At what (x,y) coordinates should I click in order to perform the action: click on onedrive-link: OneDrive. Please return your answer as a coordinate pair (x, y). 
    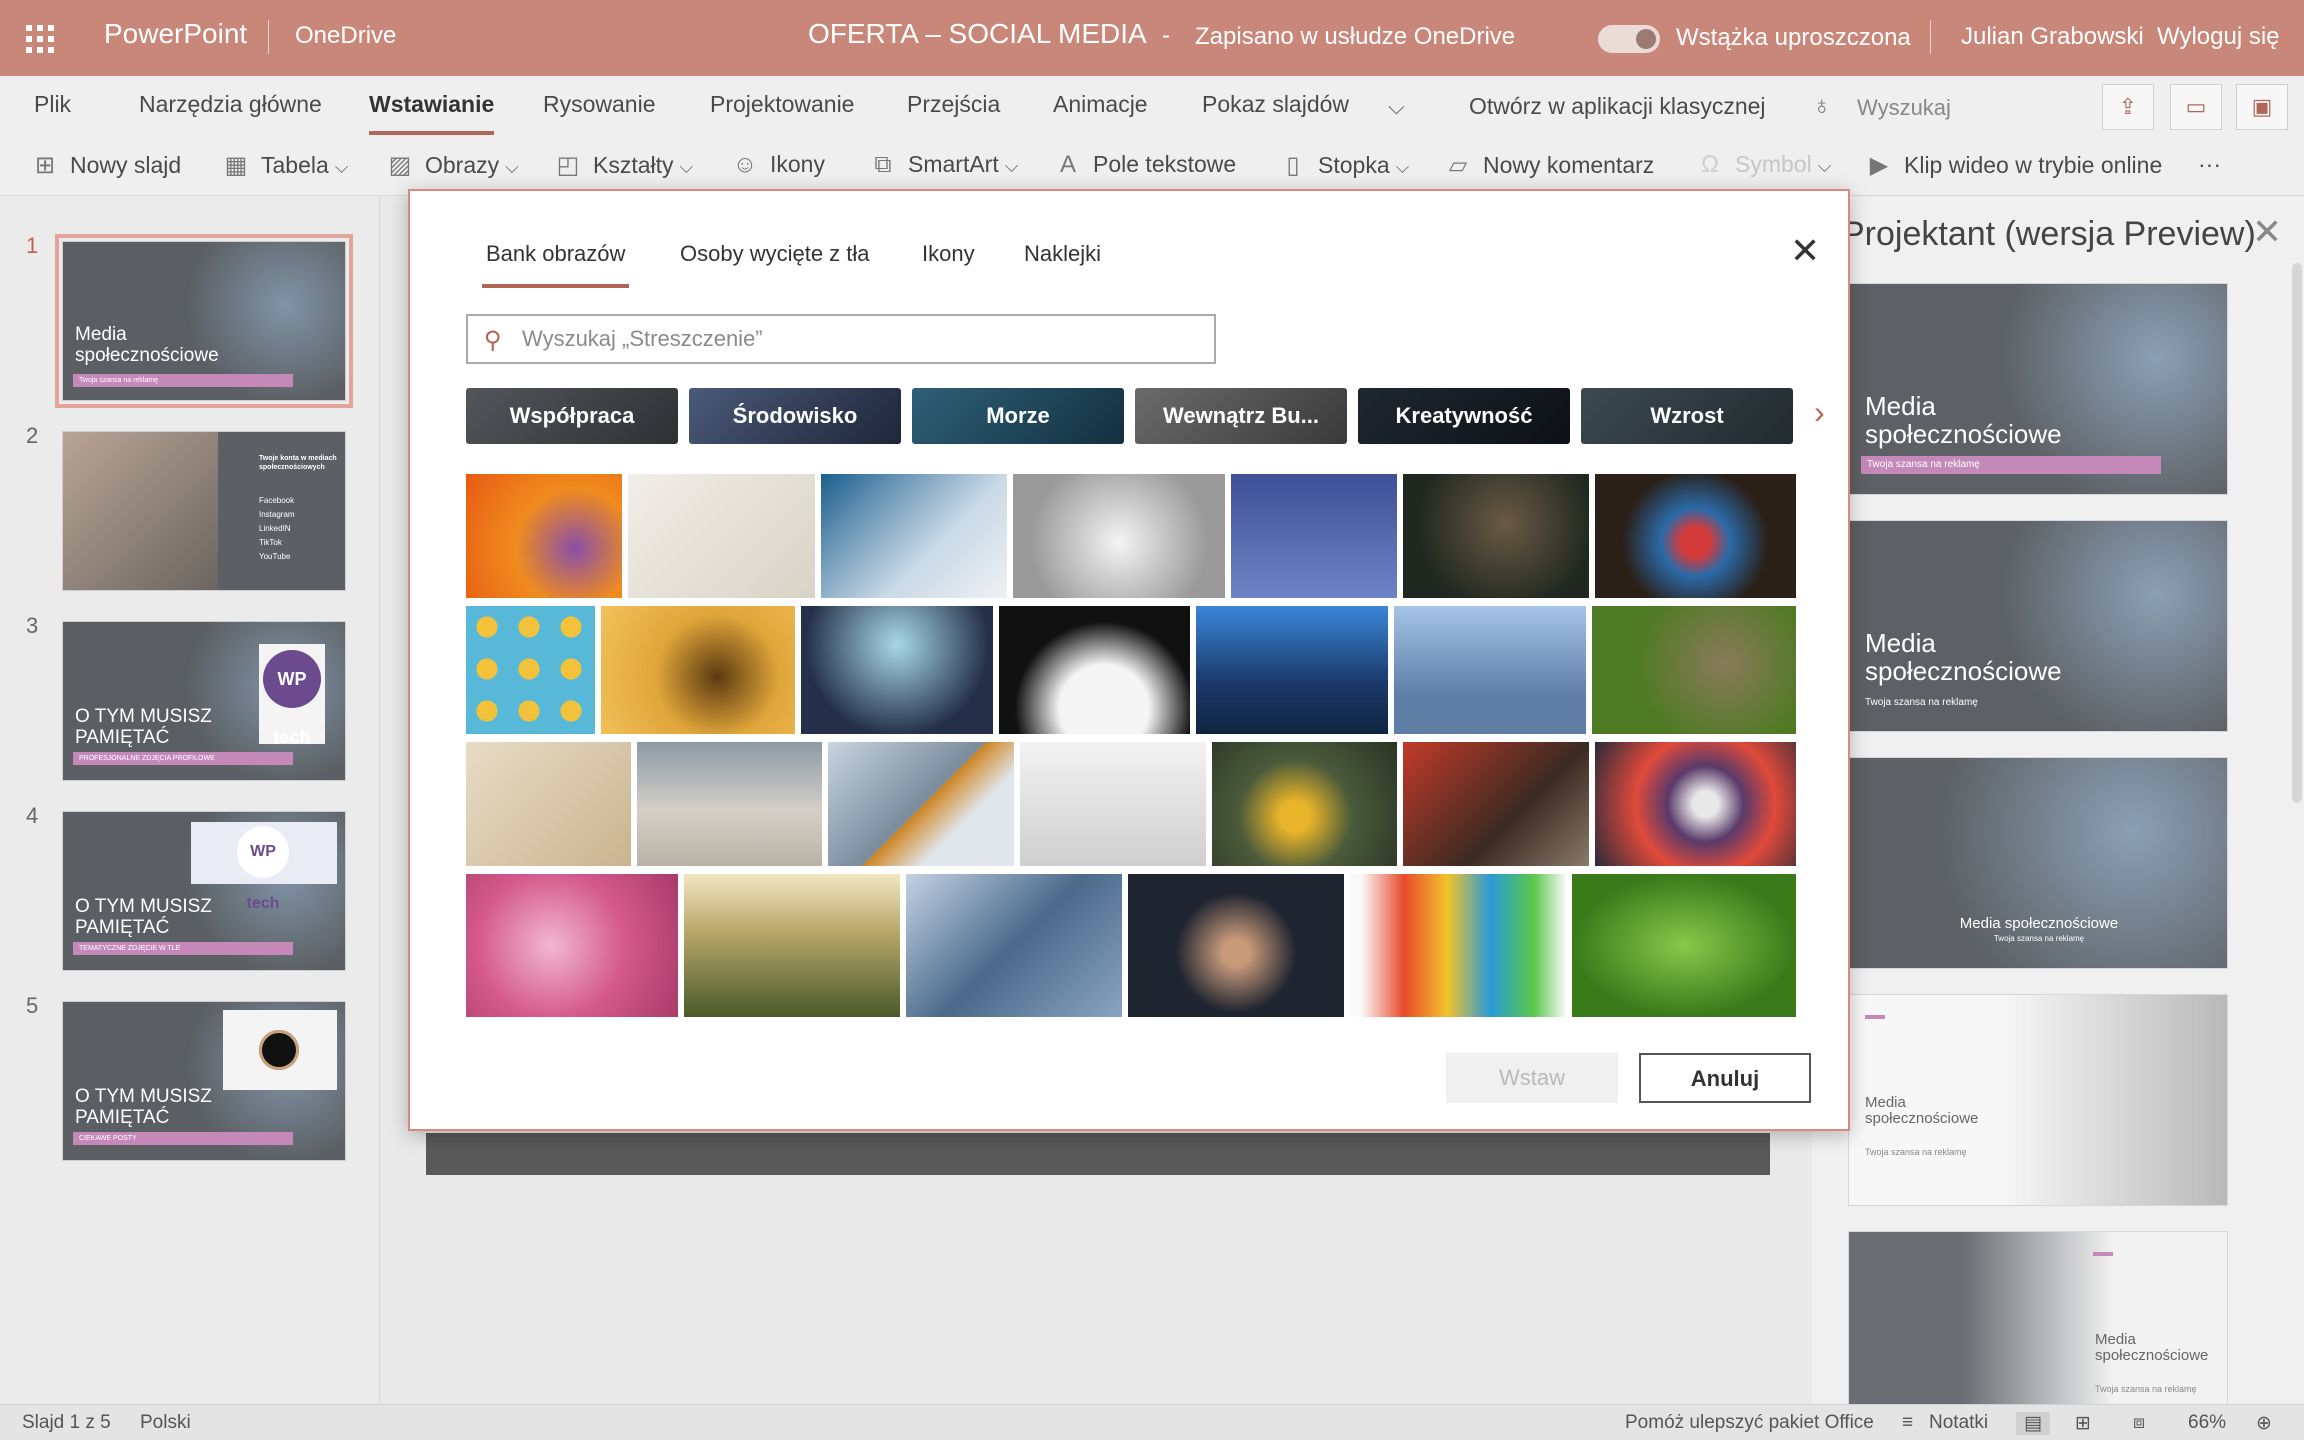
    Looking at the image, I should click on (345, 36).